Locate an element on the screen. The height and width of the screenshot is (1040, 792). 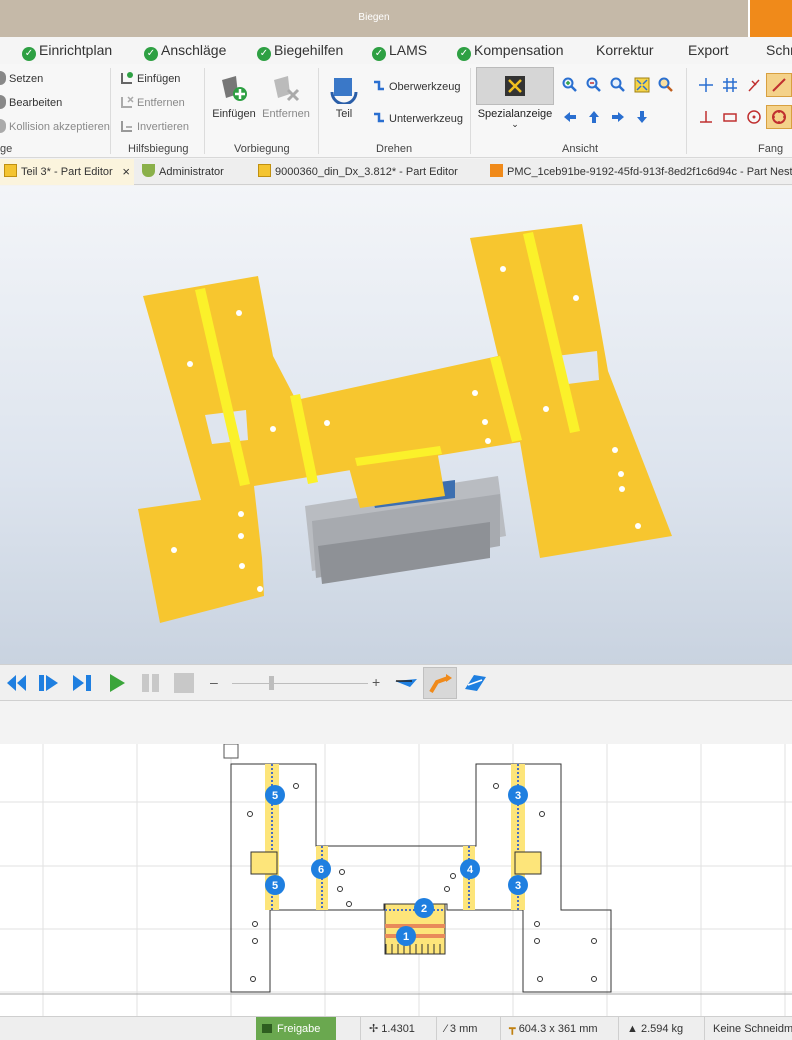
vorbiegung-einfuegen-button: Einfügen is located at coordinates (234, 96).